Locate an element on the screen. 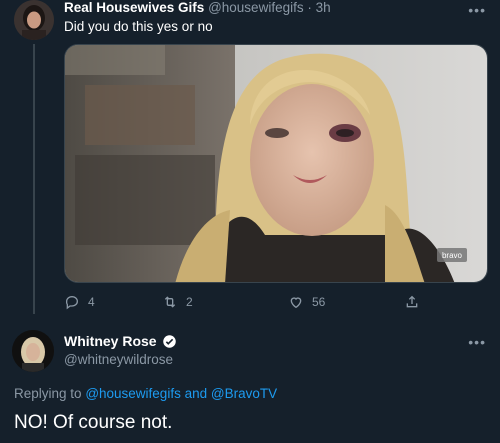 This screenshot has width=500, height=443. tweet-time: 3h is located at coordinates (323, 7).